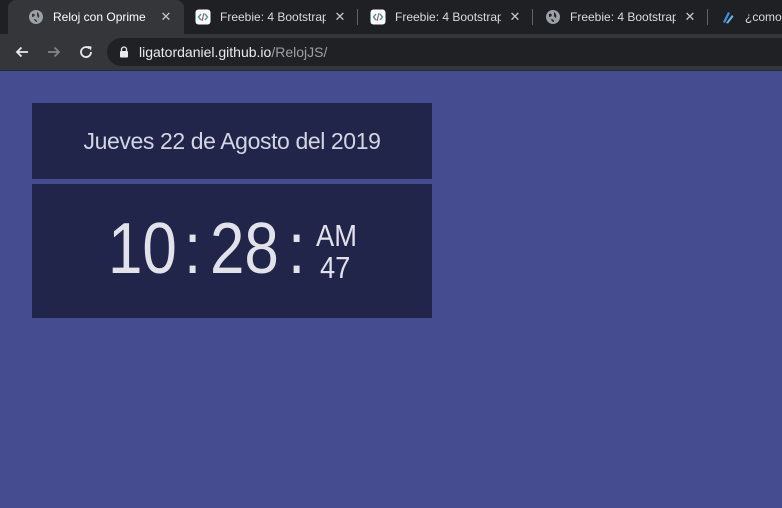 This screenshot has height=508, width=782. What do you see at coordinates (299, 52) in the screenshot?
I see `url-path: /RelojJS/` at bounding box center [299, 52].